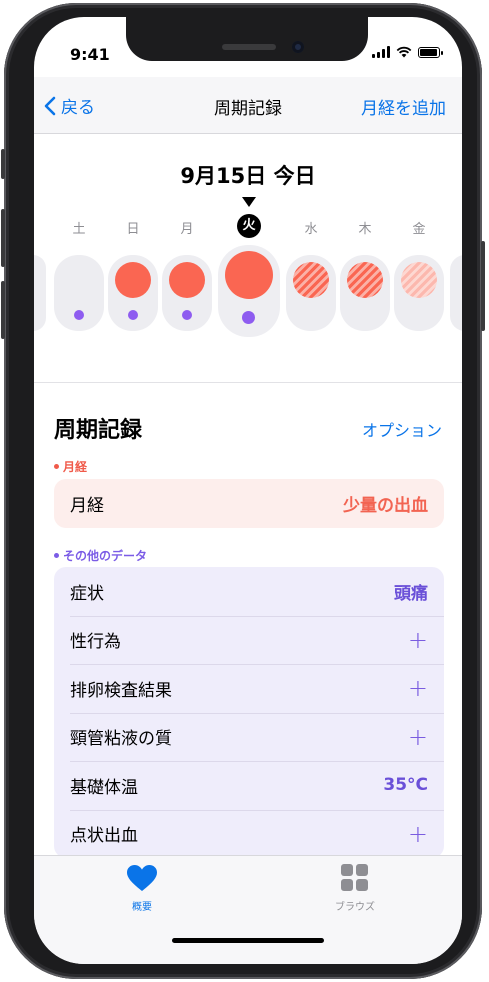 The width and height of the screenshot is (489, 982). What do you see at coordinates (248, 176) in the screenshot?
I see `selected-date-heading: 9月15日 今日` at bounding box center [248, 176].